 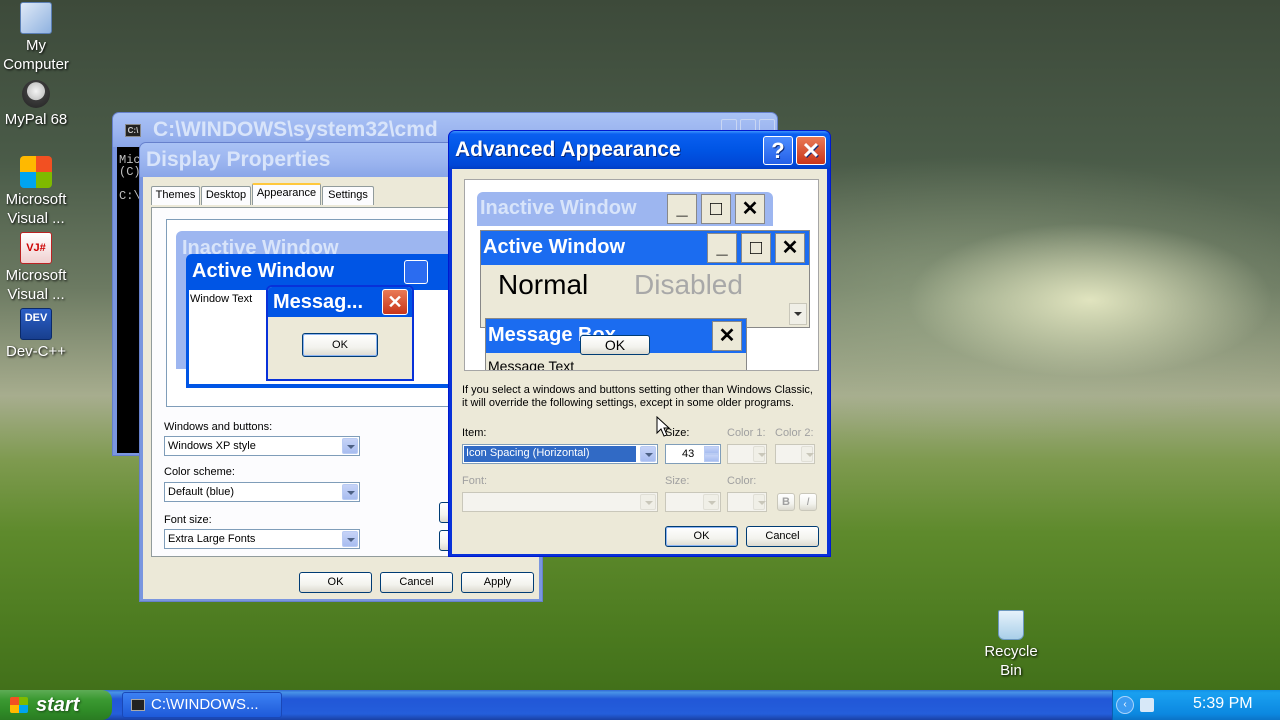 I want to click on desktop-icon-label: Recycle Bin, so click(x=1011, y=661).